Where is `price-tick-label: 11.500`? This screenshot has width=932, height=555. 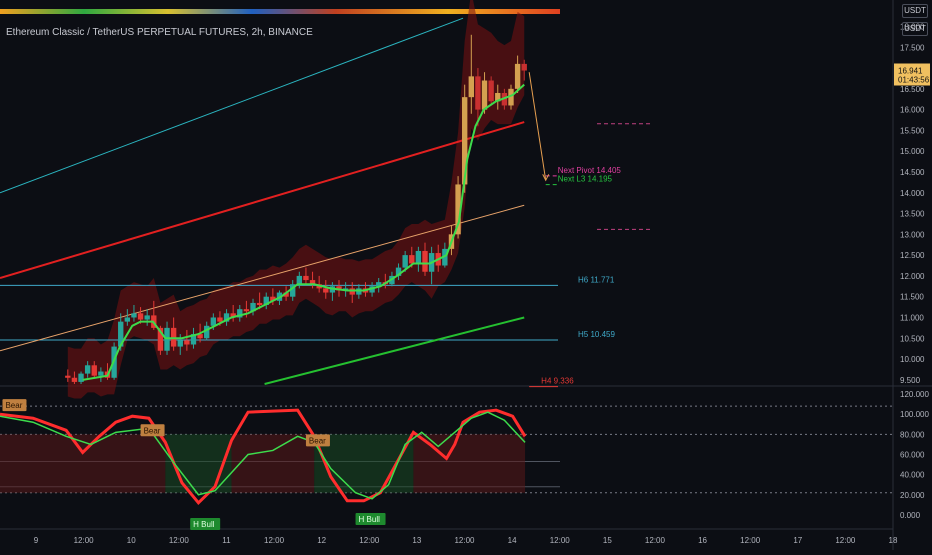
price-tick-label: 11.500 is located at coordinates (912, 297).